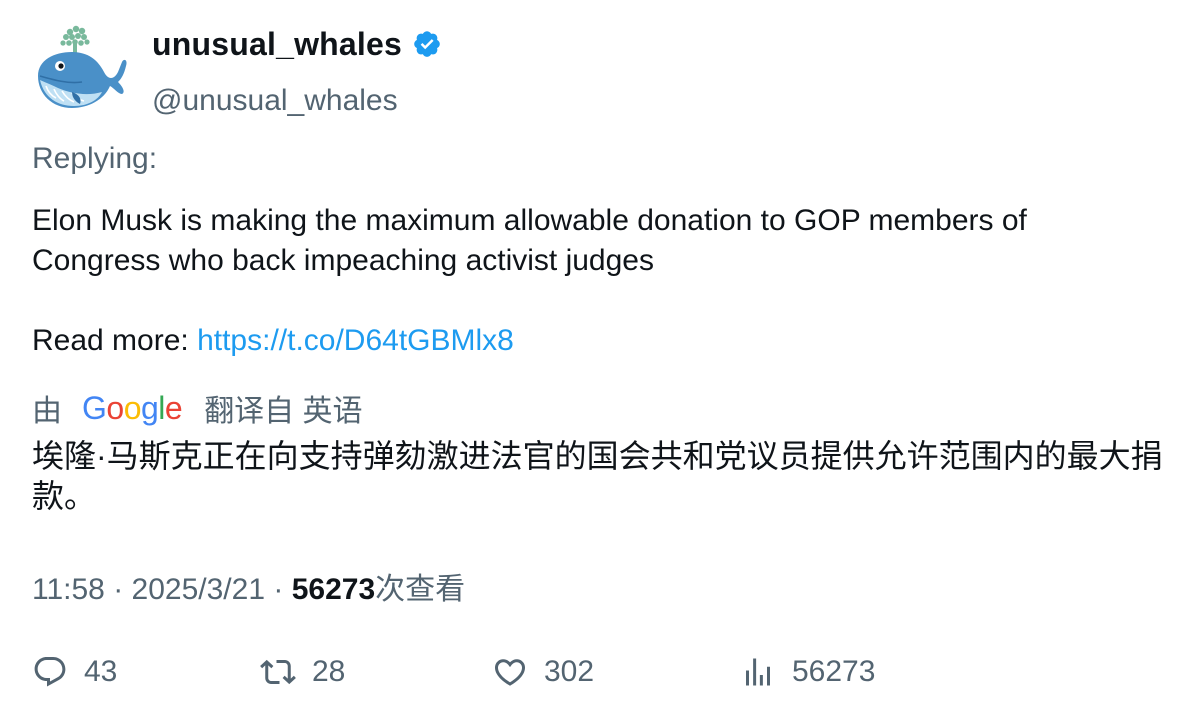 The width and height of the screenshot is (1196, 718). What do you see at coordinates (47, 411) in the screenshot?
I see `translation-prefix: 由` at bounding box center [47, 411].